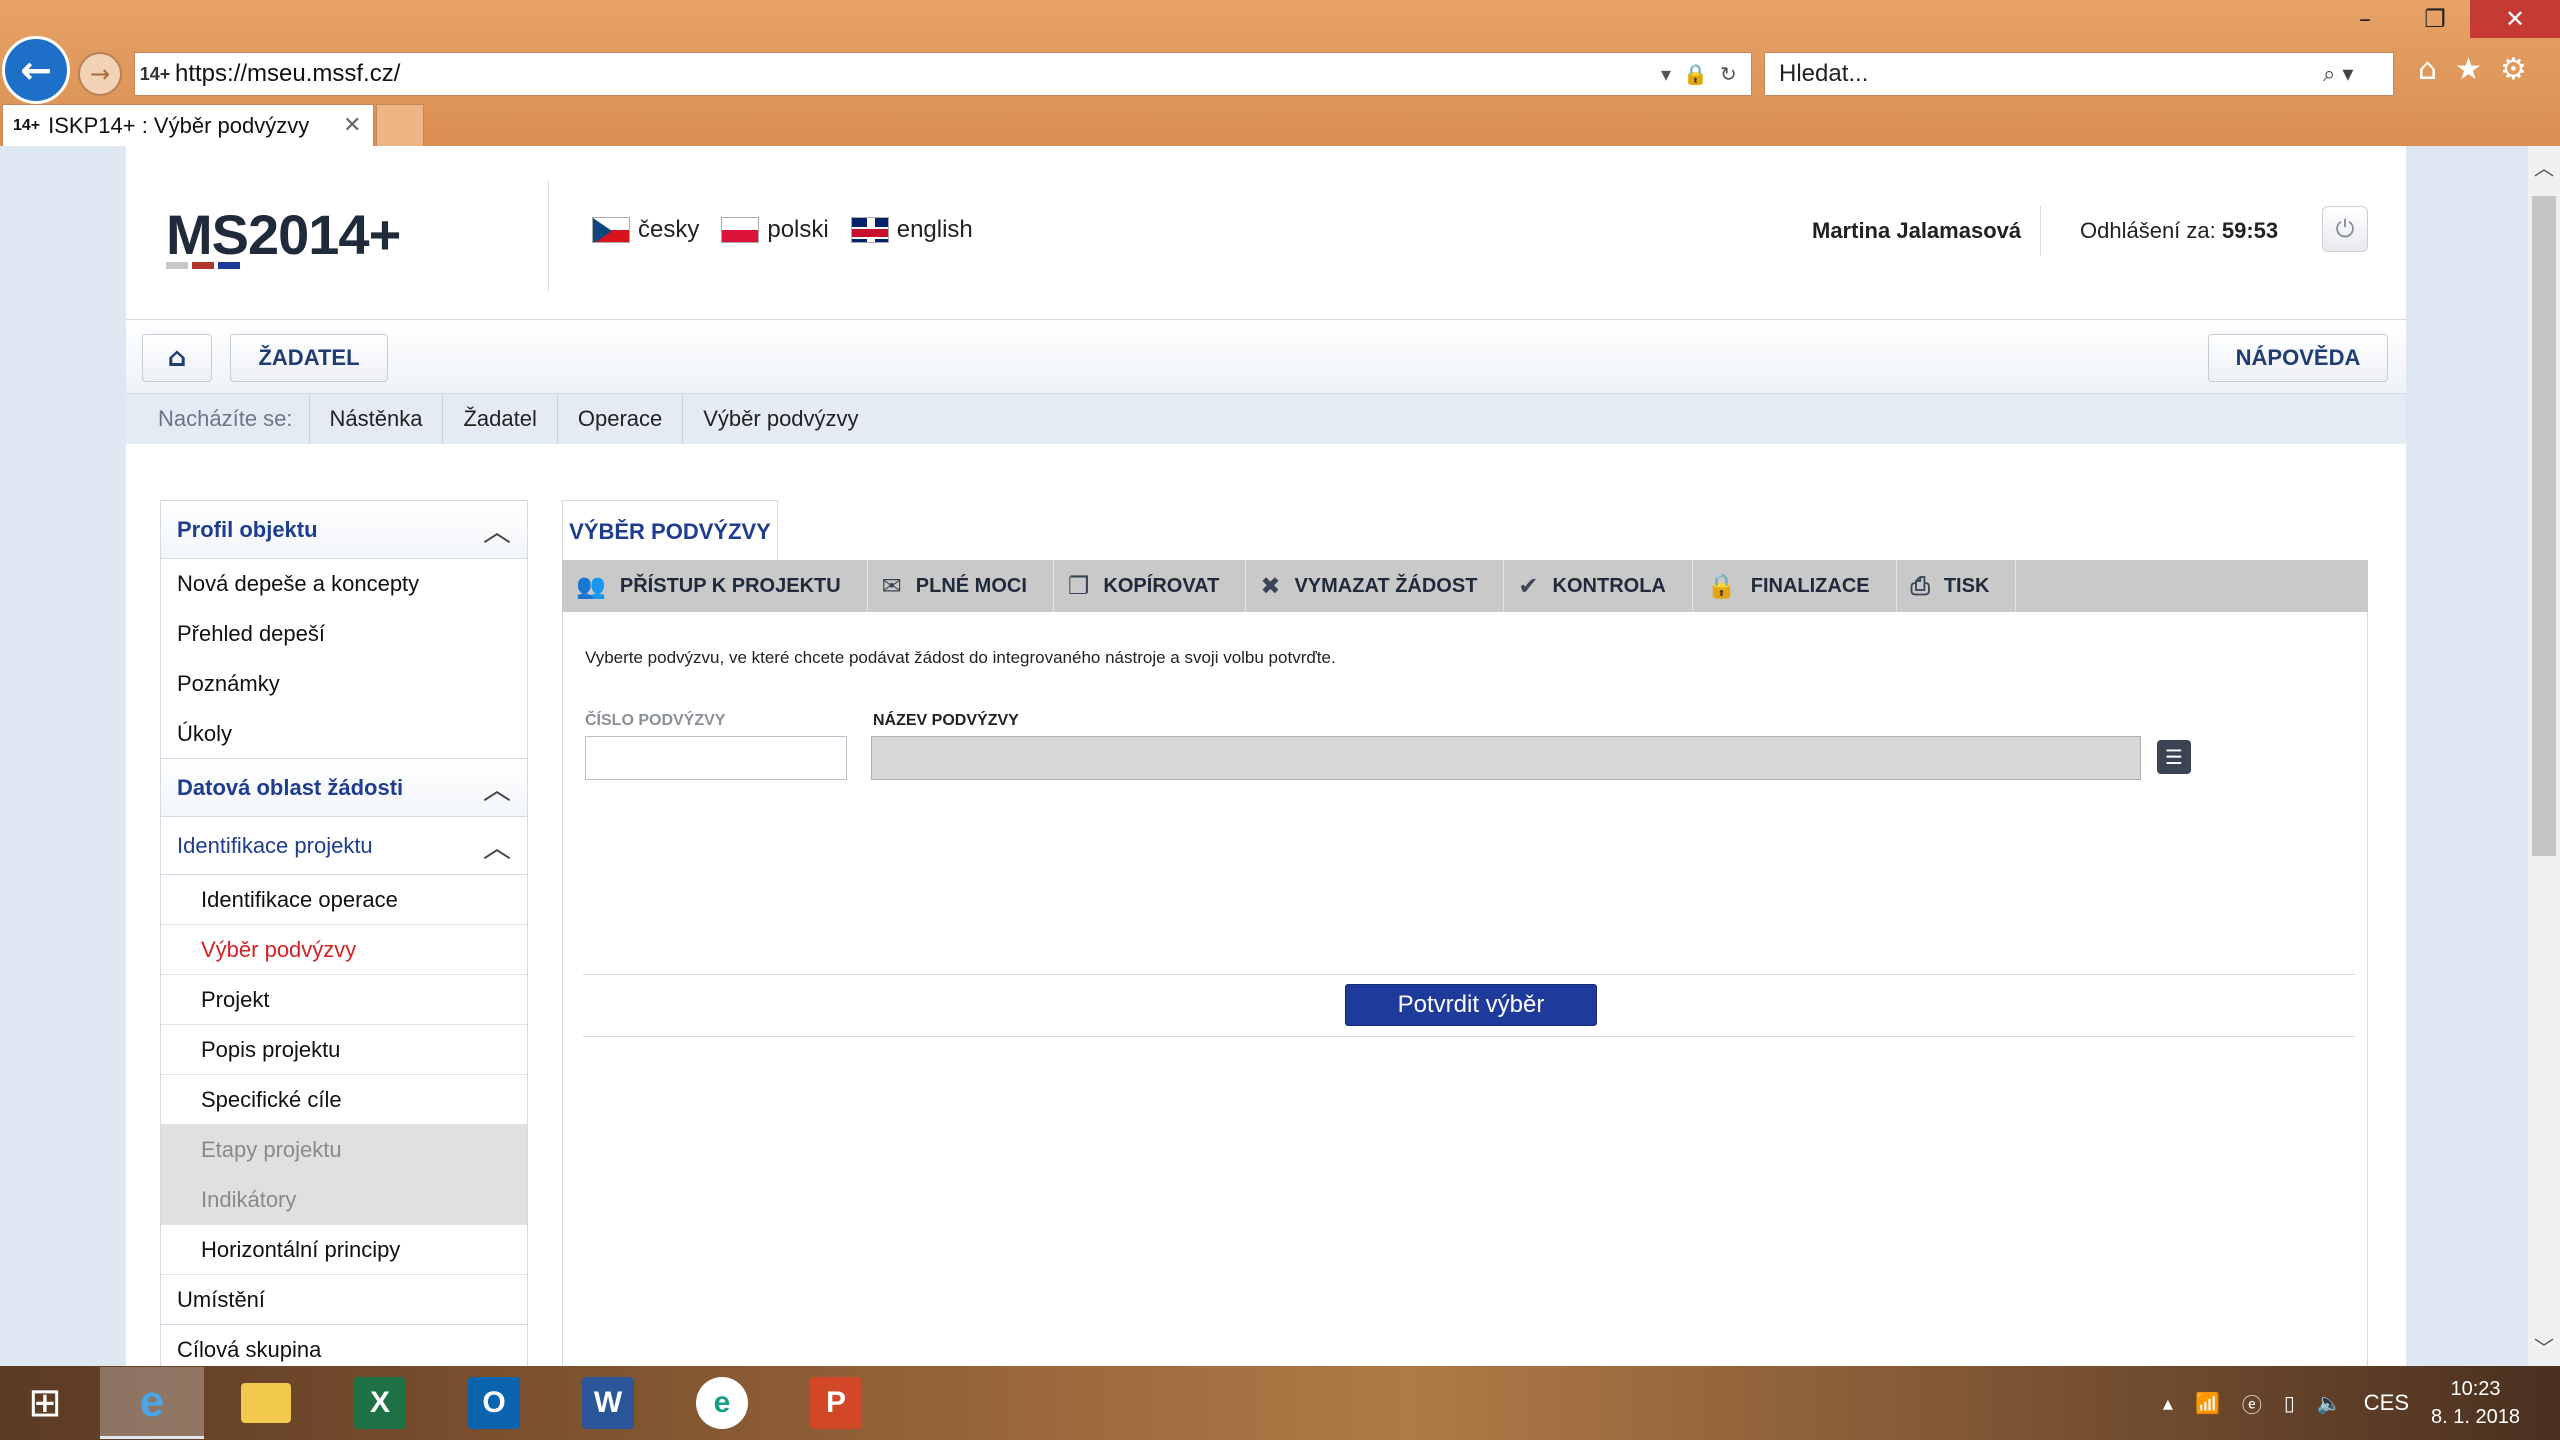  I want to click on app-tray-icon: ⓔ, so click(2252, 1403).